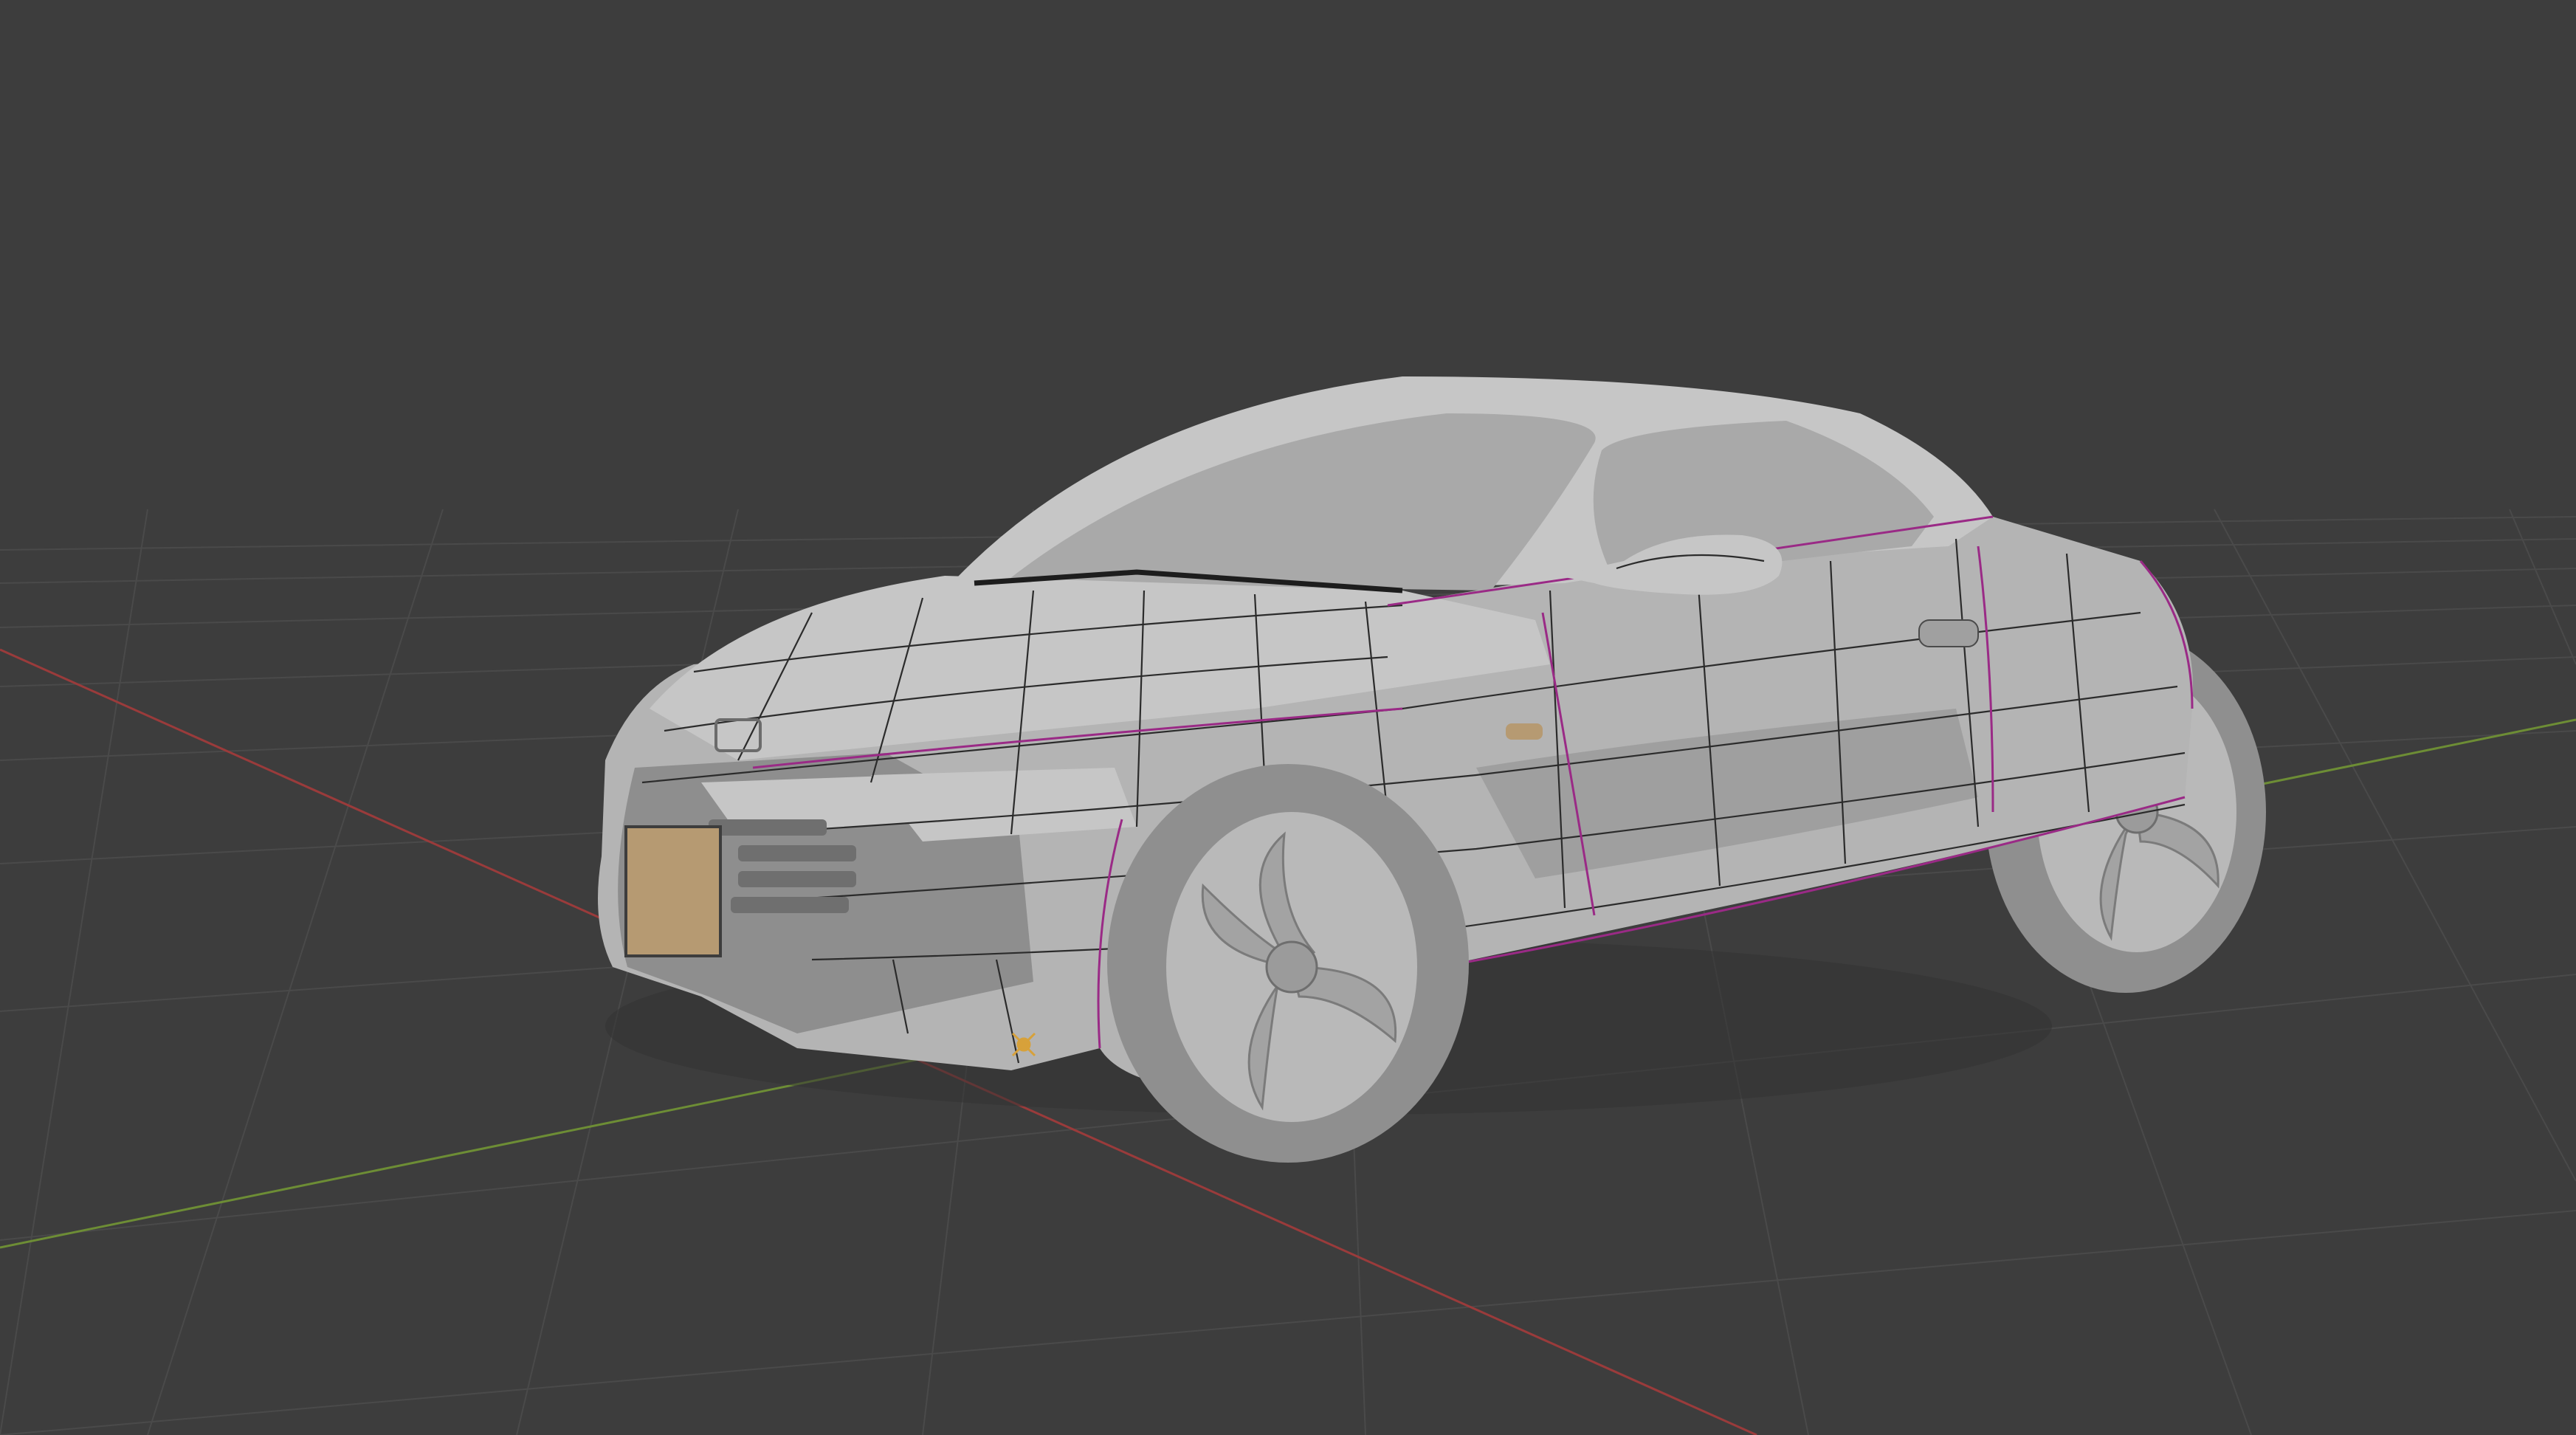  I want to click on license-plate, so click(673, 891).